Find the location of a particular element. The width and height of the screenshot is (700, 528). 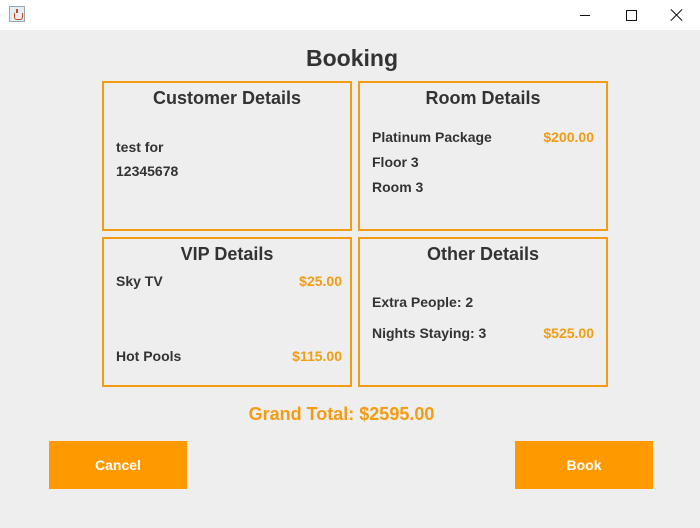

room-package: Platinum Package is located at coordinates (432, 137).